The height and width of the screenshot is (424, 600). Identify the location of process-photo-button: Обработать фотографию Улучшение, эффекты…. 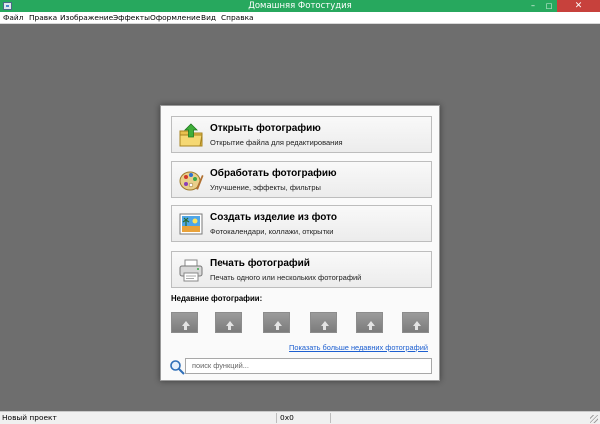
(301, 179).